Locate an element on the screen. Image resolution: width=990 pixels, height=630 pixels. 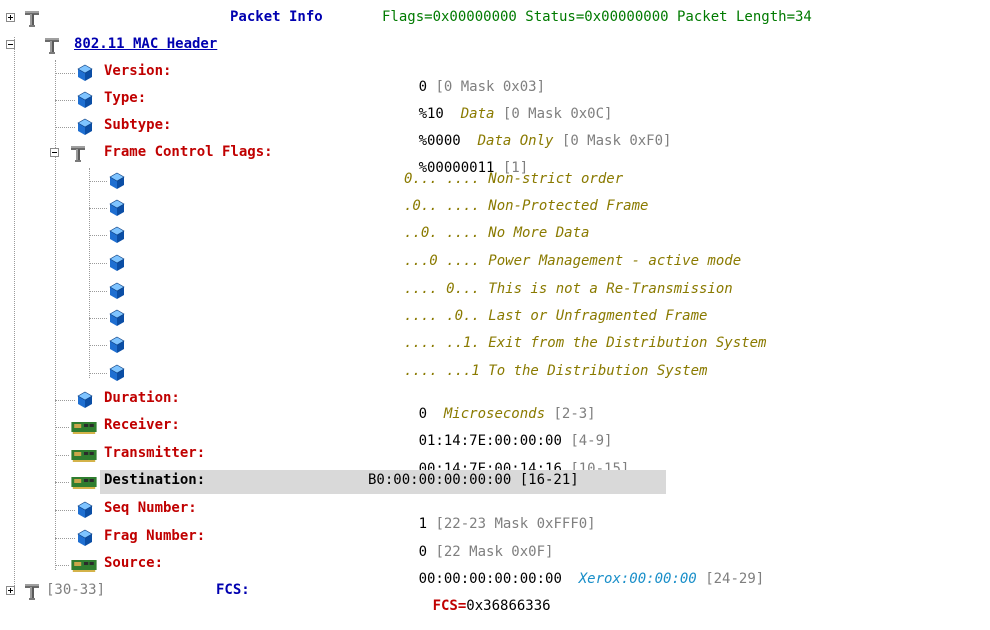
packet-info-label: Packet Info is located at coordinates (276, 17).